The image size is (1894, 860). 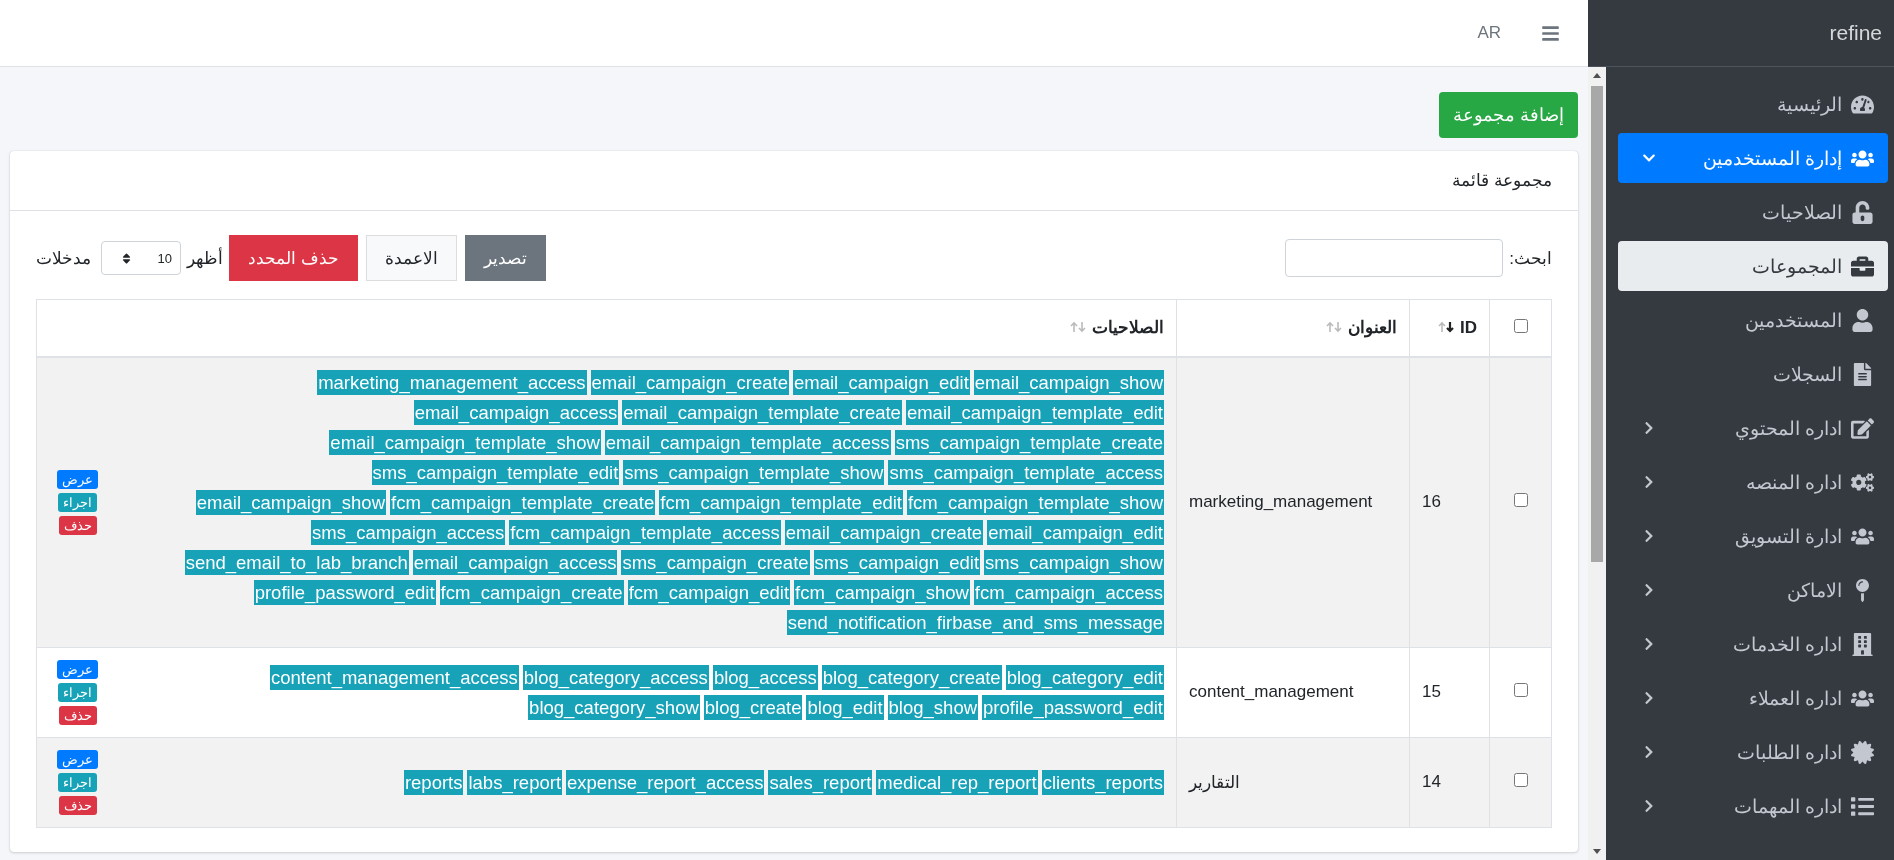 What do you see at coordinates (1084, 677) in the screenshot?
I see `permission-tag: blog_category_edit` at bounding box center [1084, 677].